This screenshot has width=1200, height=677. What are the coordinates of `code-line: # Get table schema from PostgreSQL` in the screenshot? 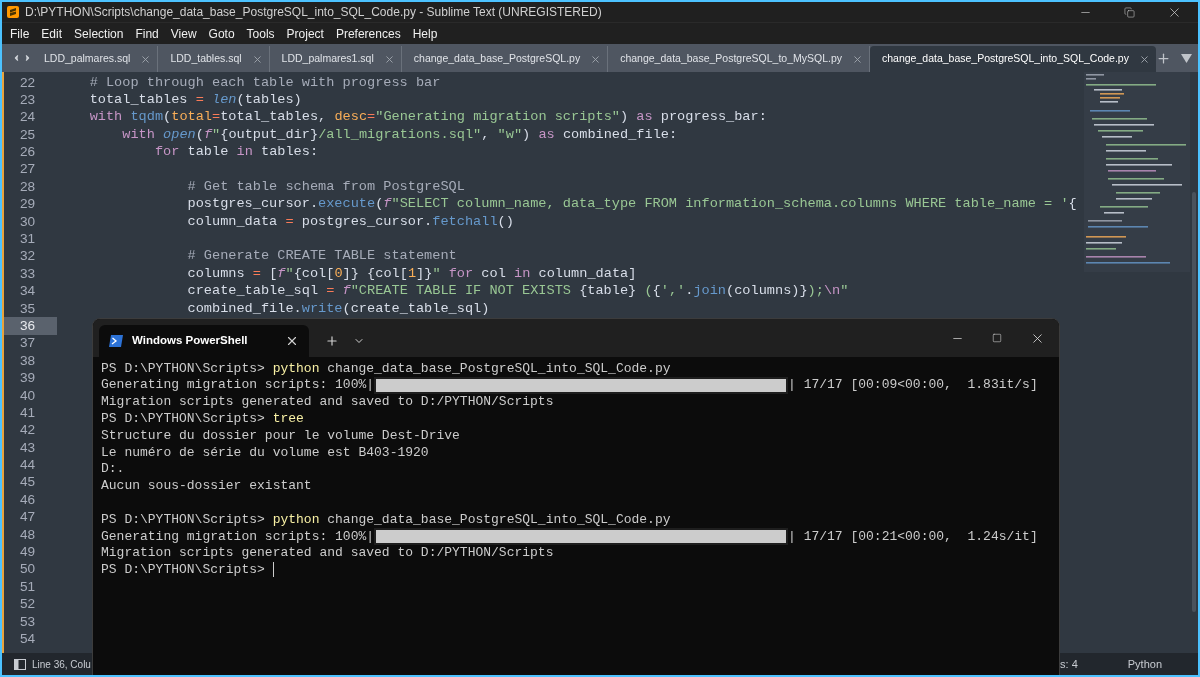 It's located at (325, 186).